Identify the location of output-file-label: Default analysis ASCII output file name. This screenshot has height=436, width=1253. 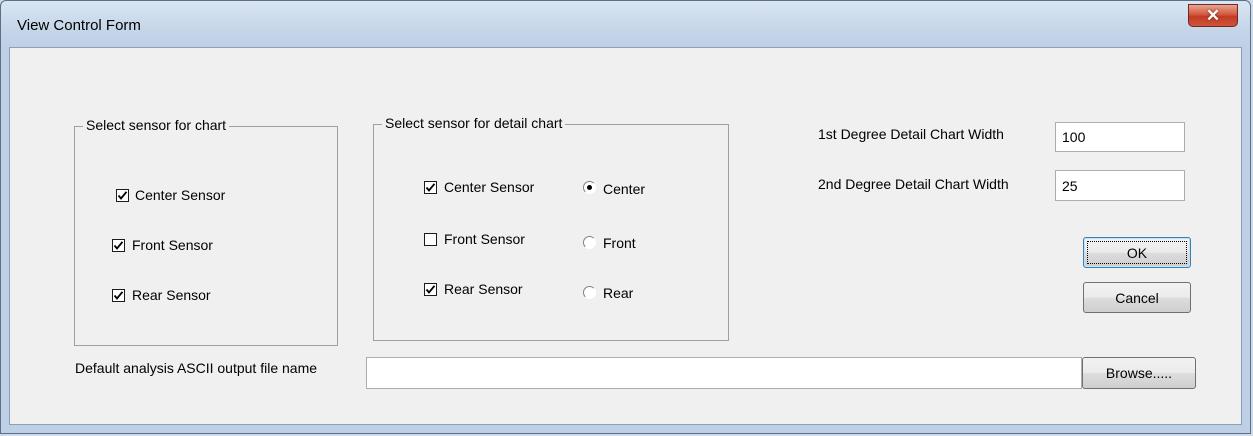
(196, 368).